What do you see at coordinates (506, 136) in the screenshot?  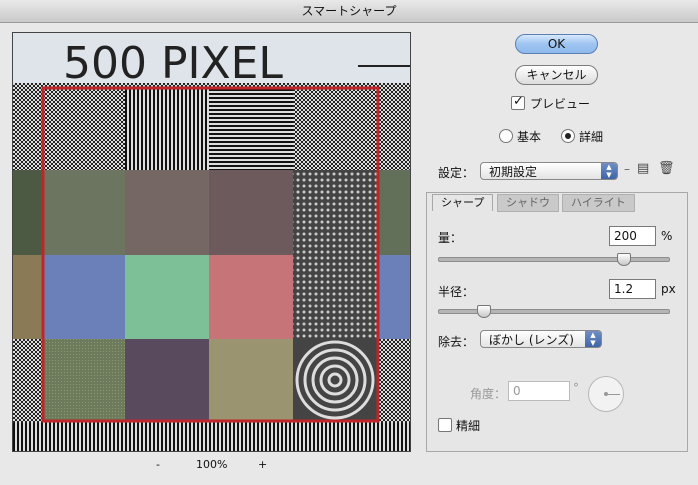 I see `basic-radio` at bounding box center [506, 136].